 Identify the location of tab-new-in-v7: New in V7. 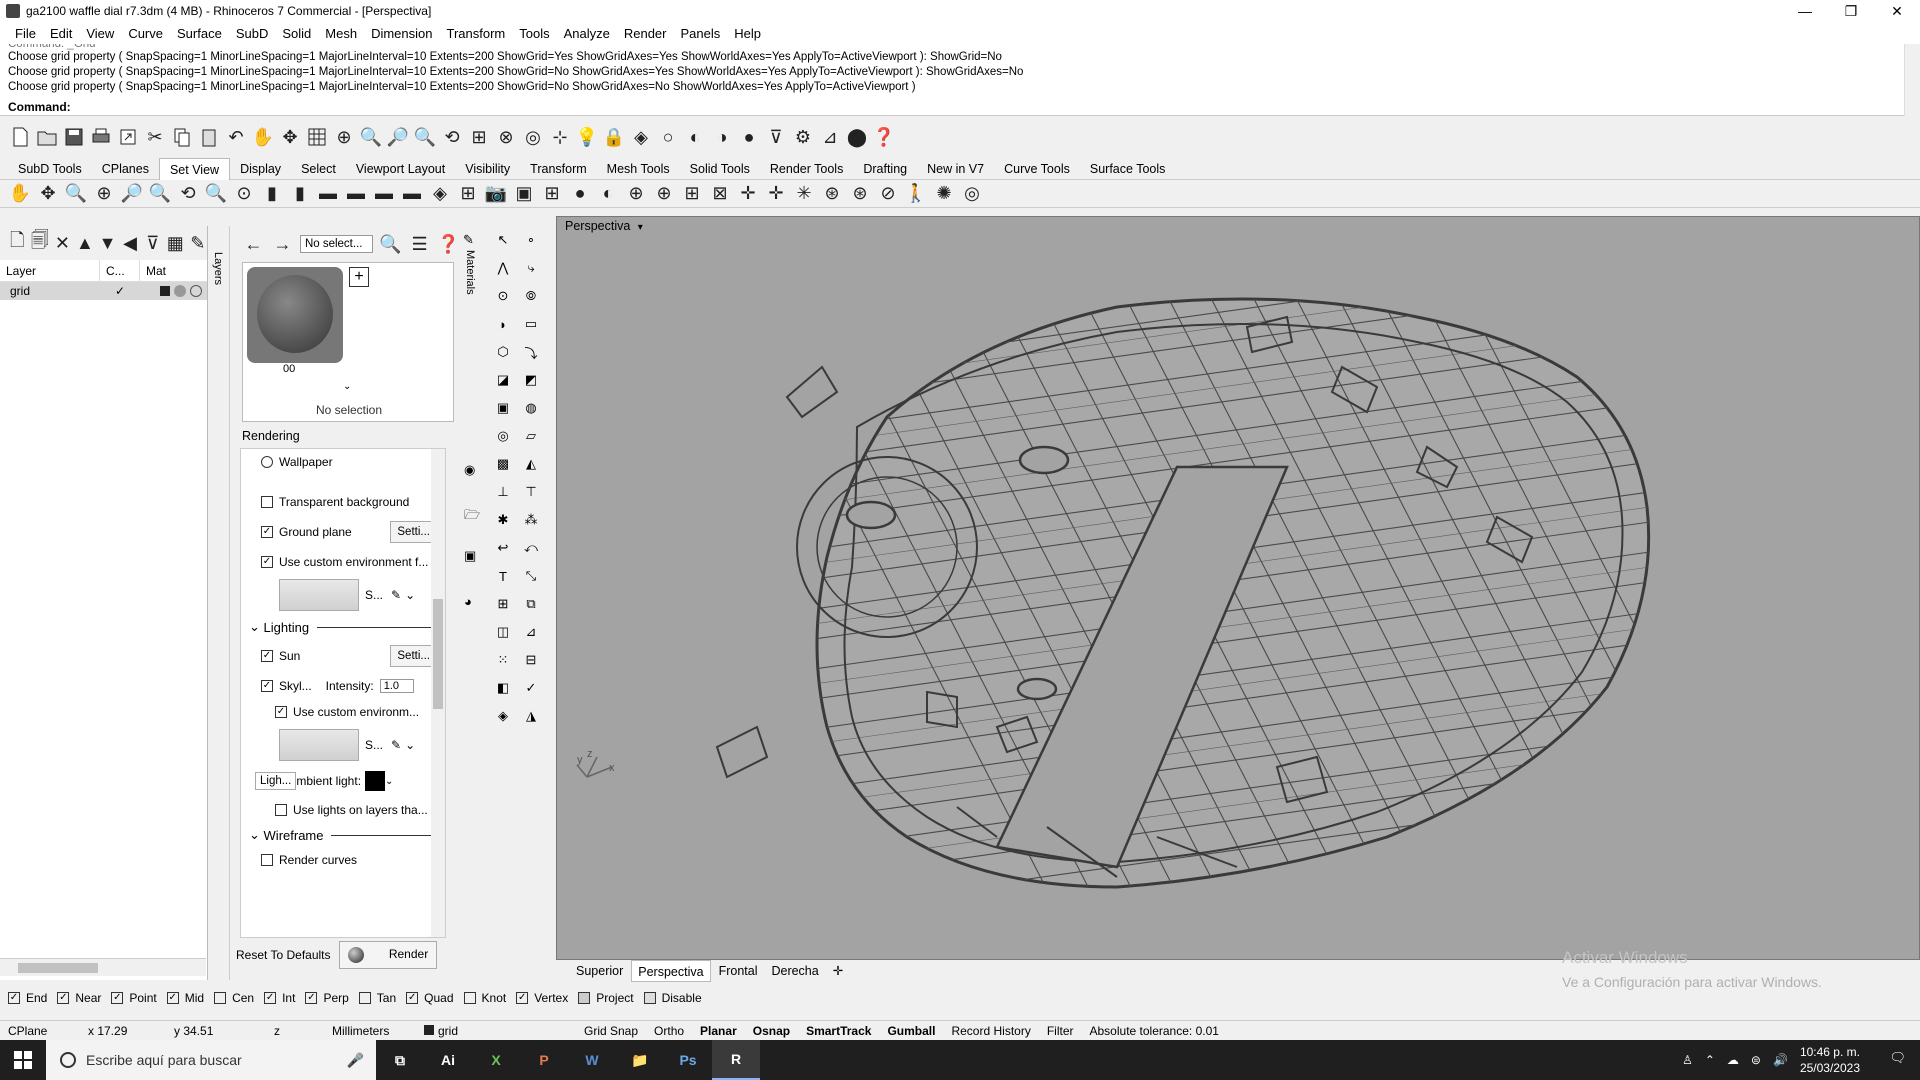
(955, 169).